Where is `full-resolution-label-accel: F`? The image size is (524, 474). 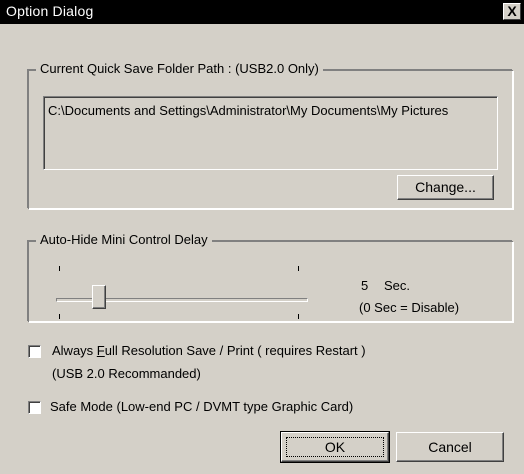
full-resolution-label-accel: F is located at coordinates (100, 350).